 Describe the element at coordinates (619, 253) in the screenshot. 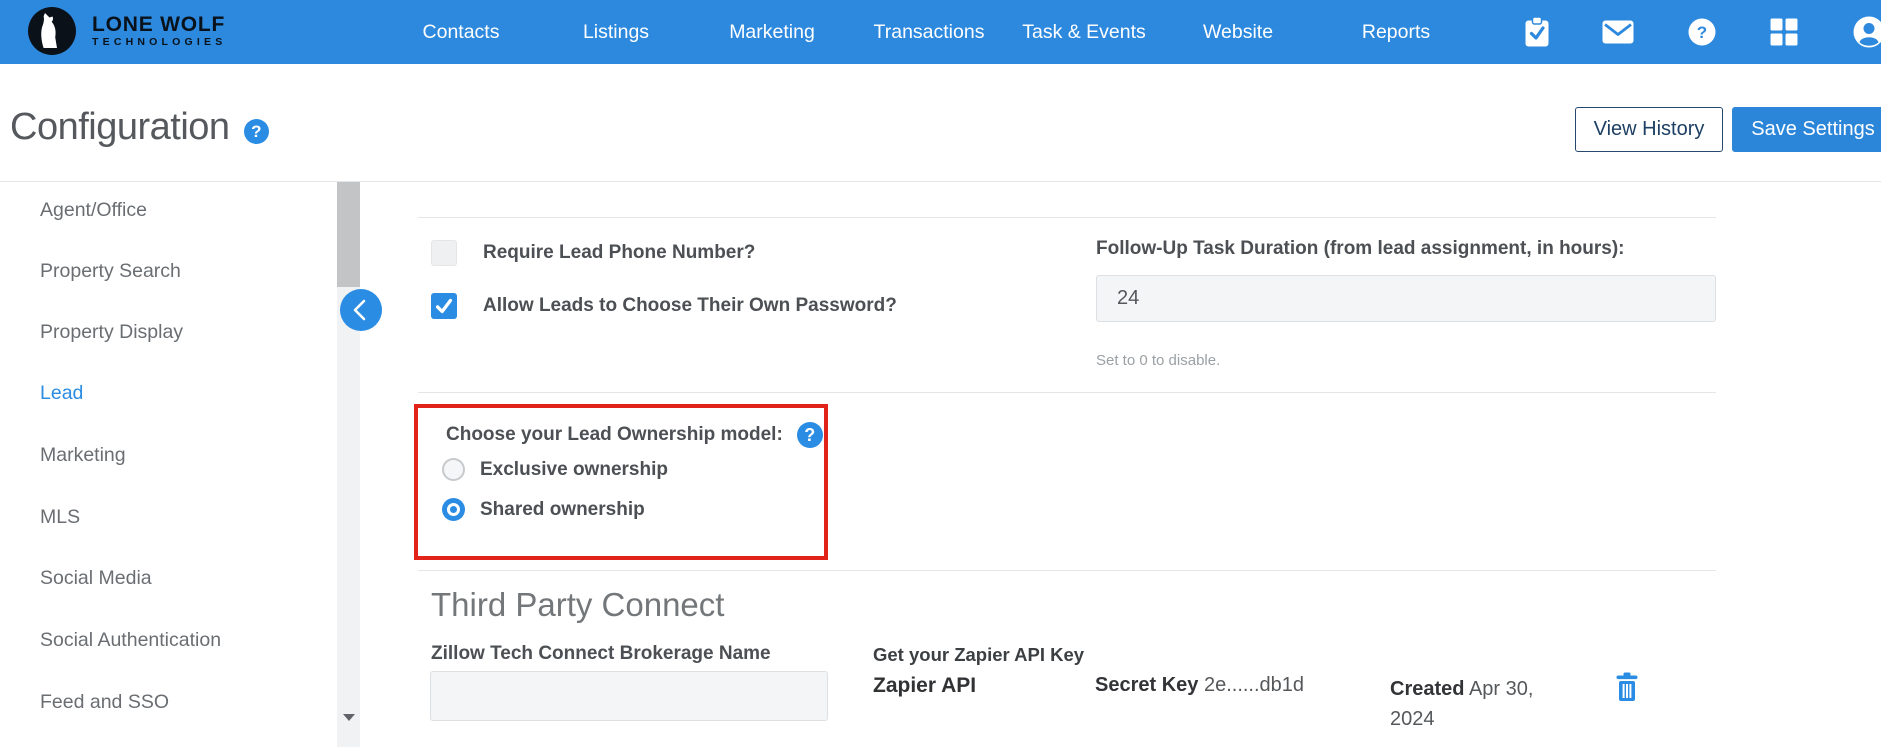

I see `require-phone-label: Require Lead Phone Number?` at that location.